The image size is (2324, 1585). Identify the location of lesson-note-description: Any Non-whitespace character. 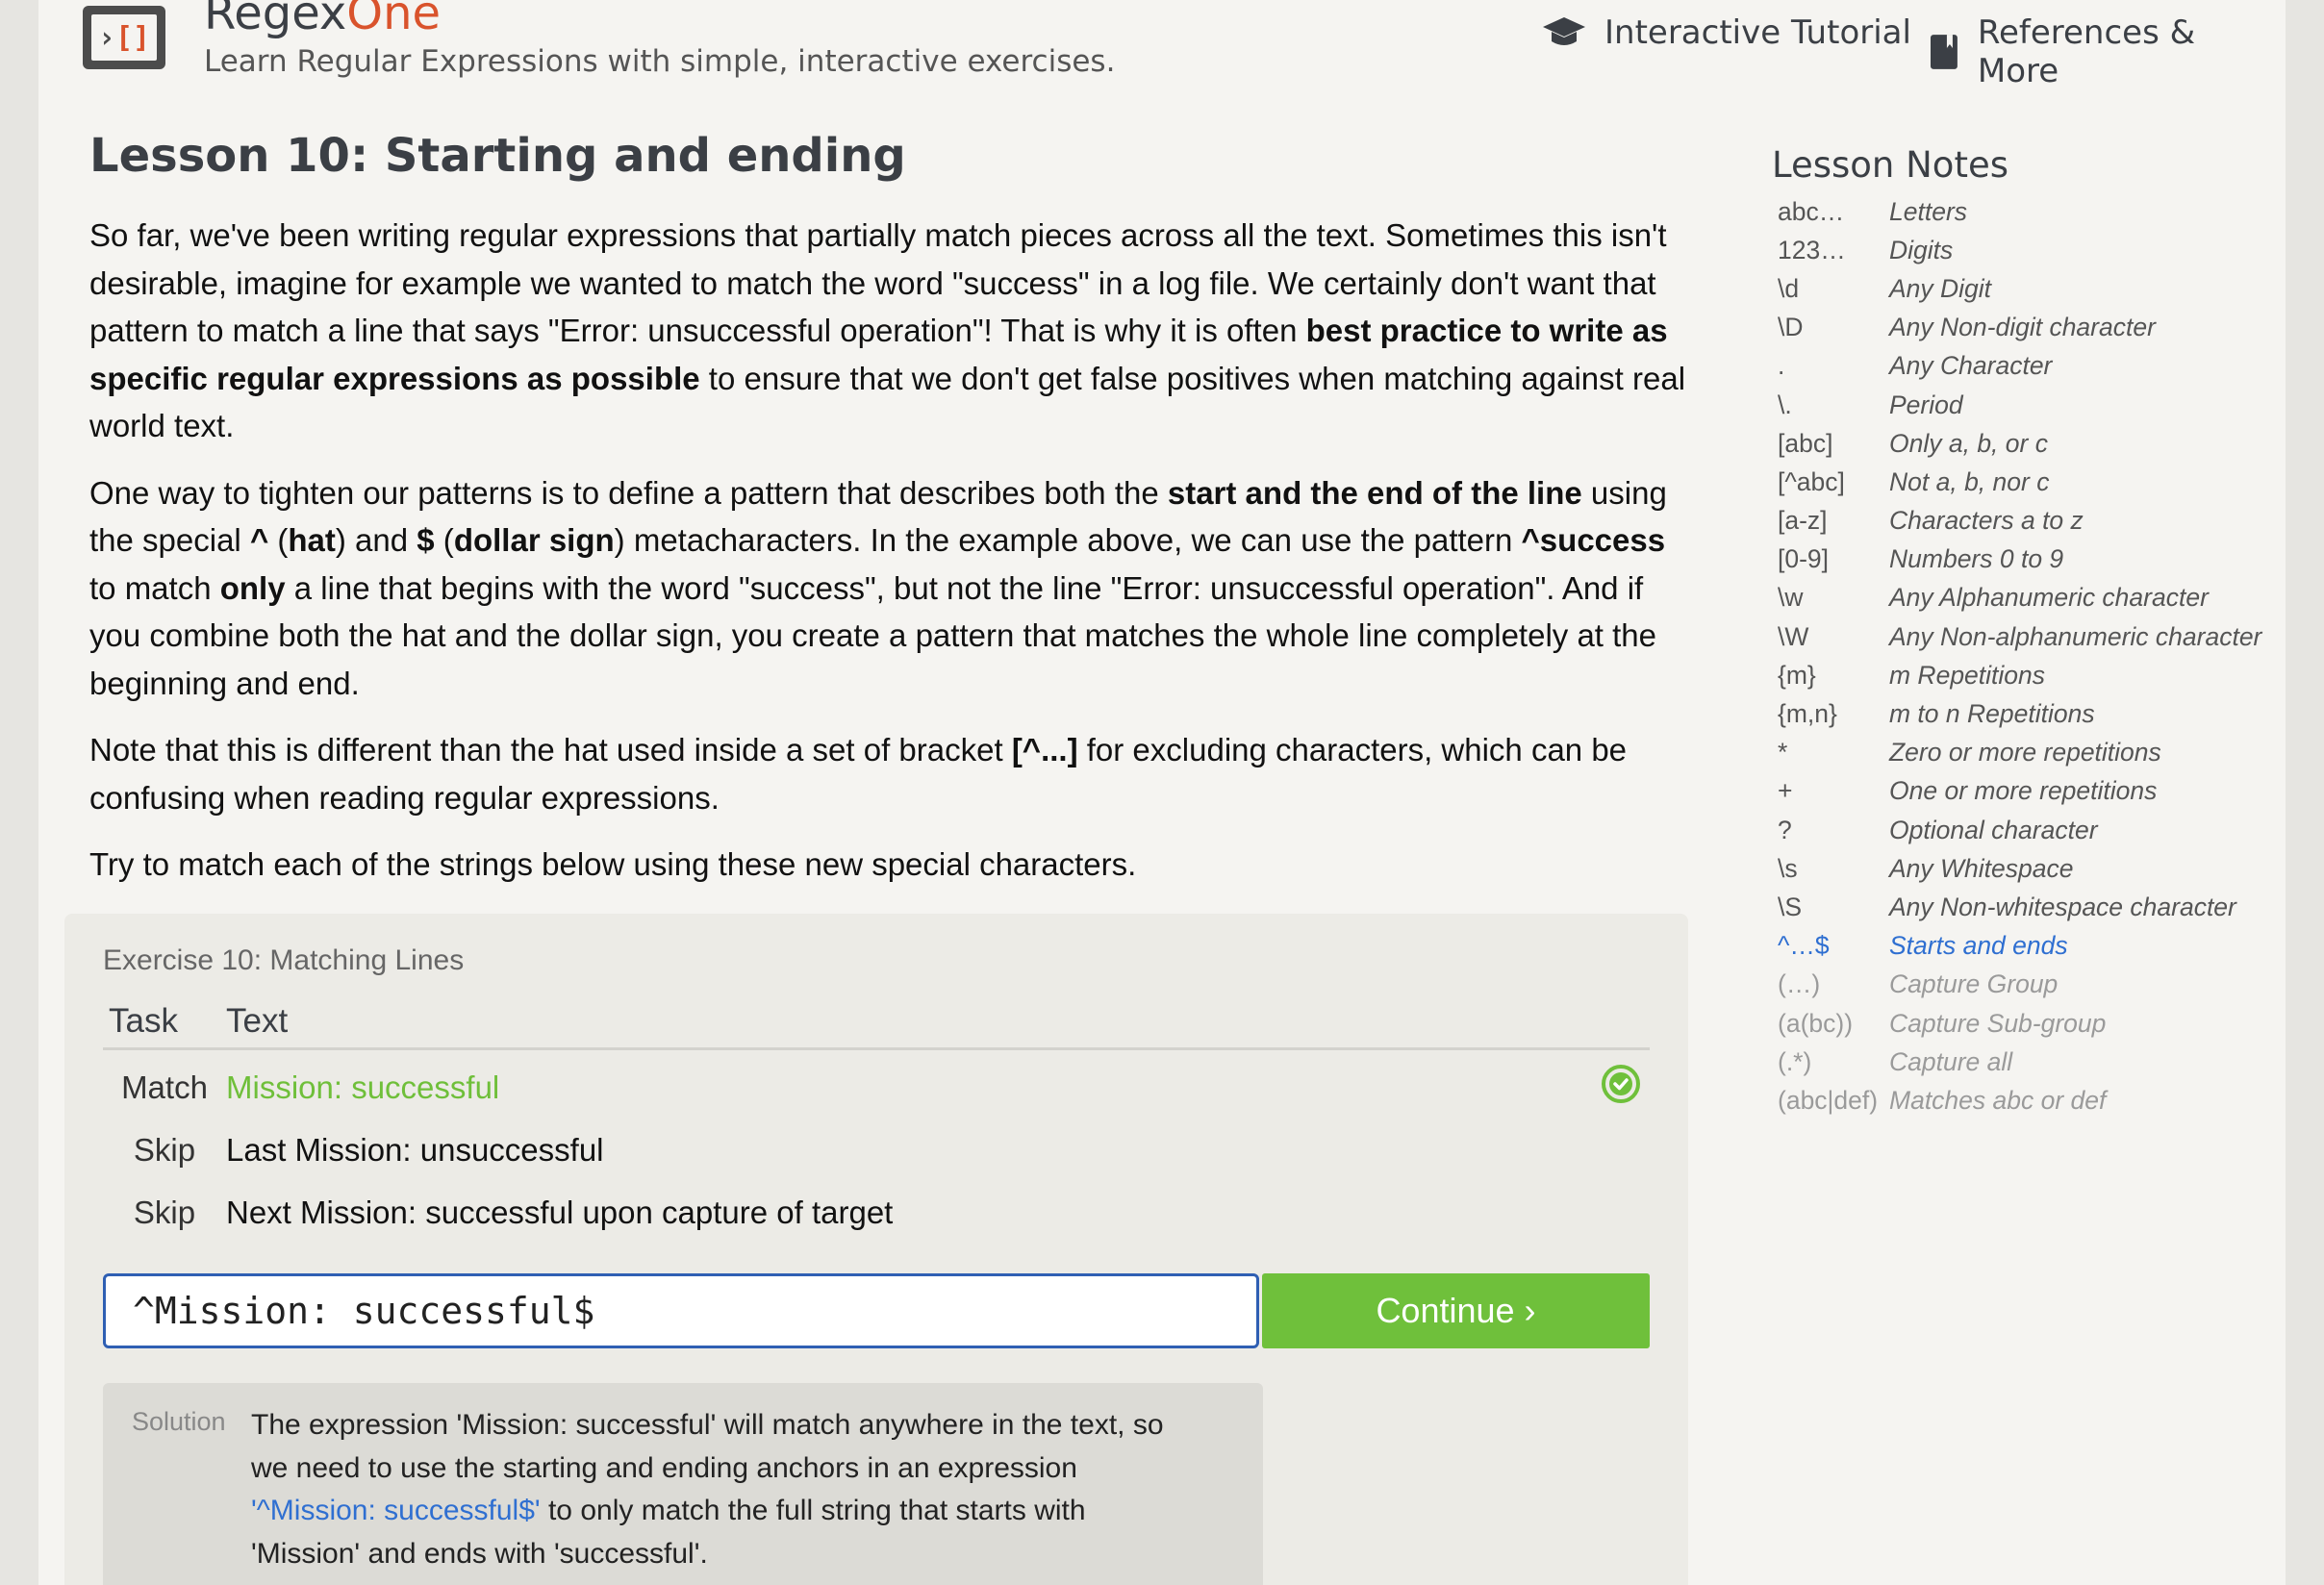
(2062, 907).